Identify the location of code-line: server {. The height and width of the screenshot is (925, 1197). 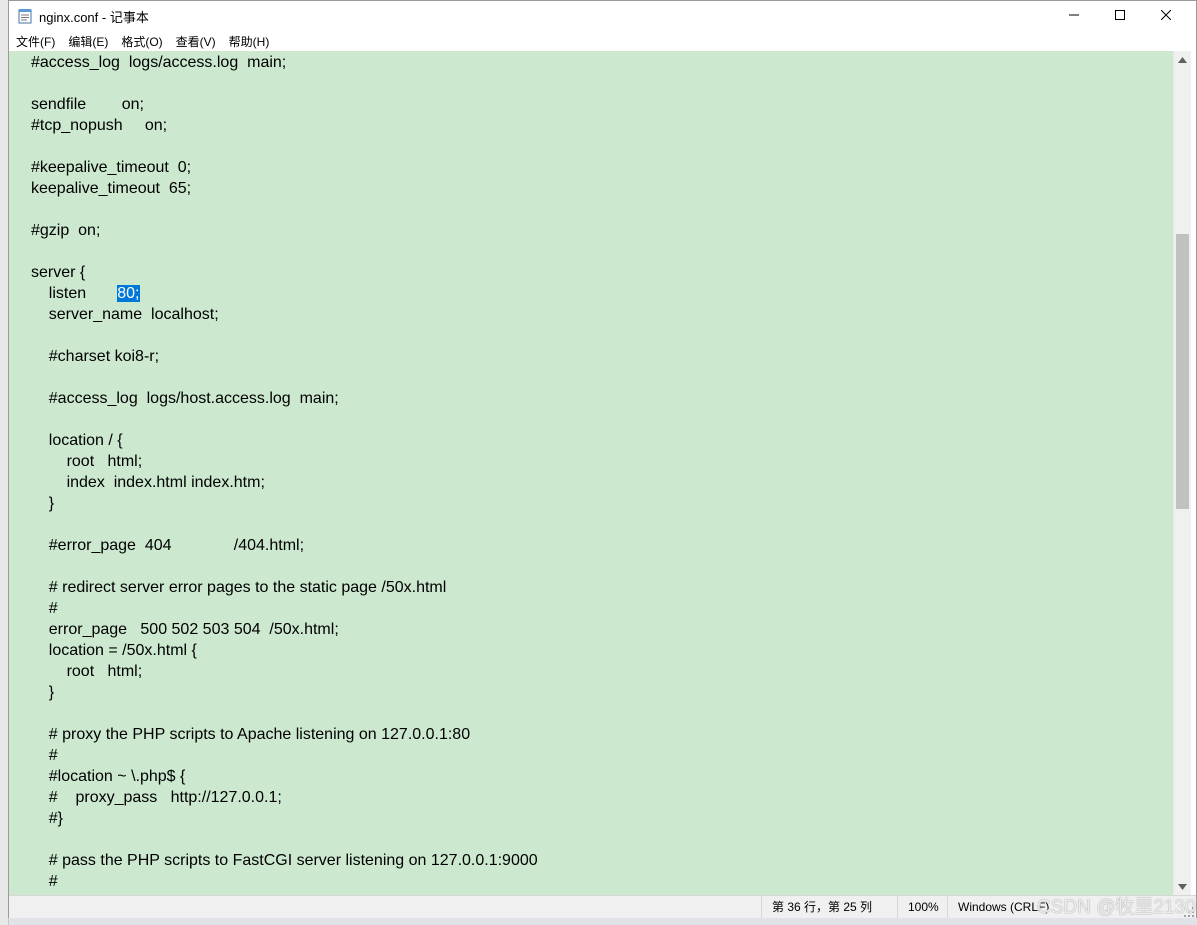
(284, 272).